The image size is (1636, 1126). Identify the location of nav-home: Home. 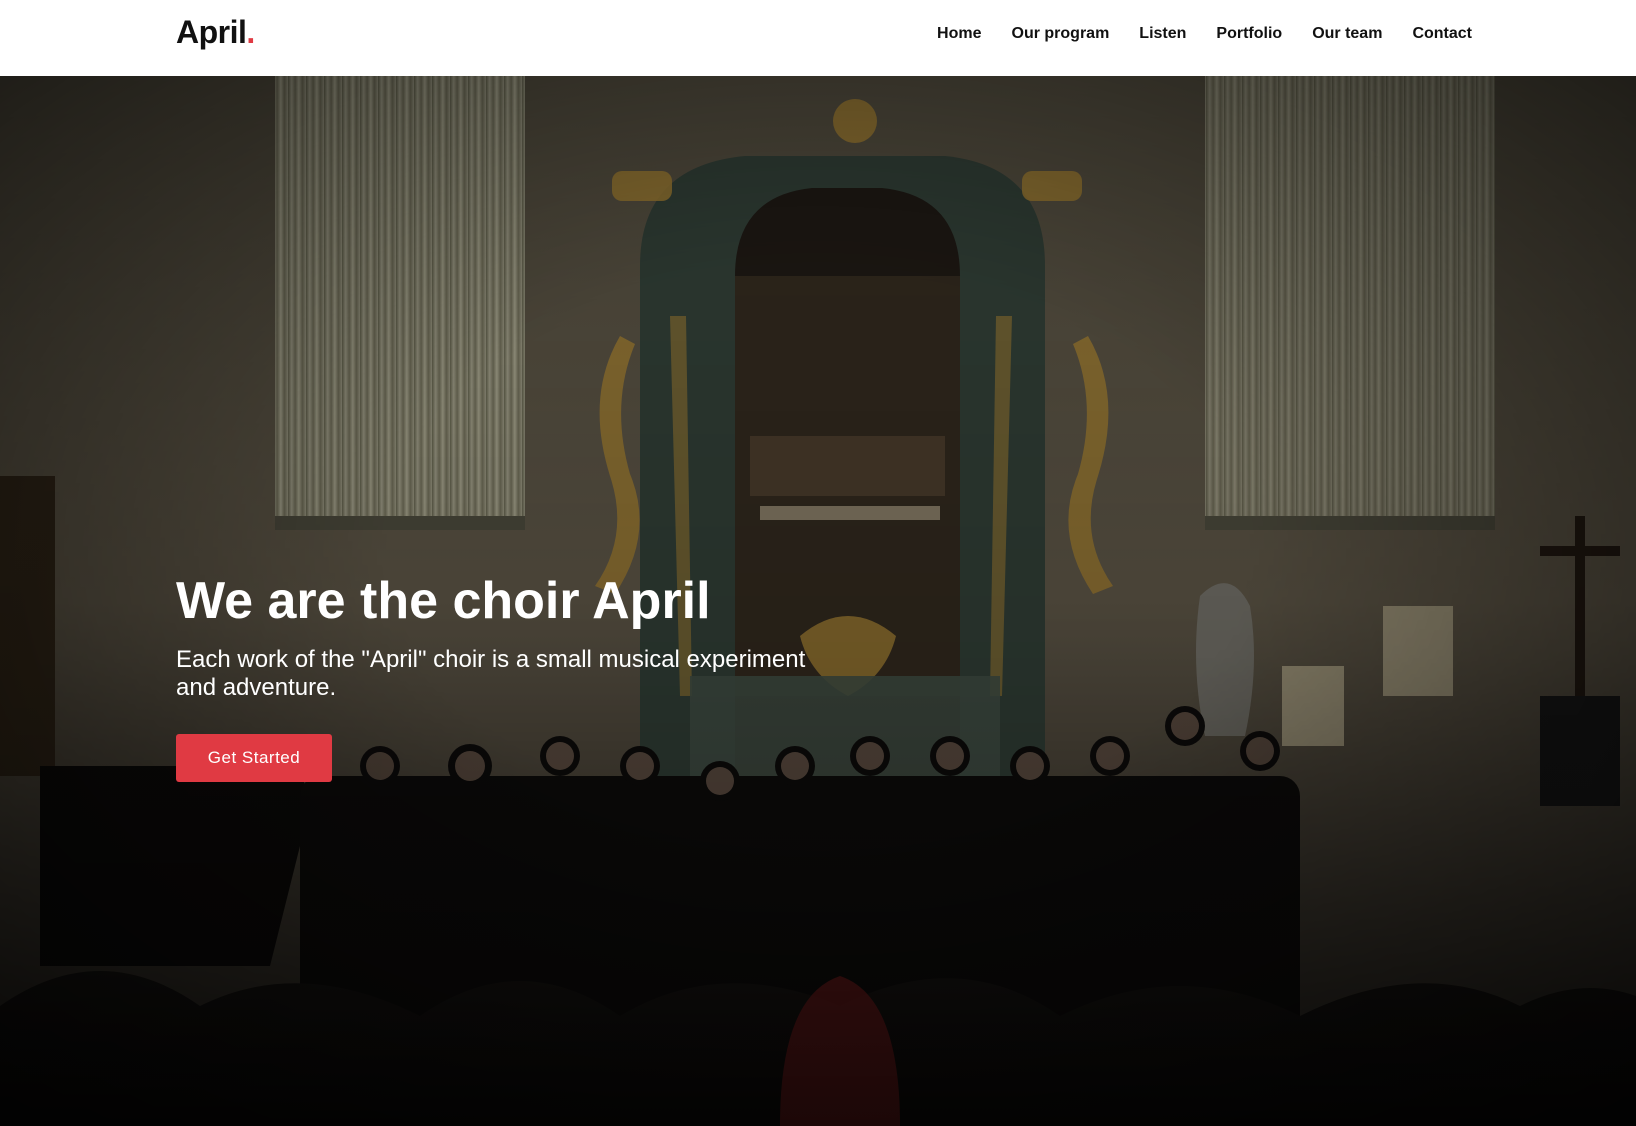
(959, 34).